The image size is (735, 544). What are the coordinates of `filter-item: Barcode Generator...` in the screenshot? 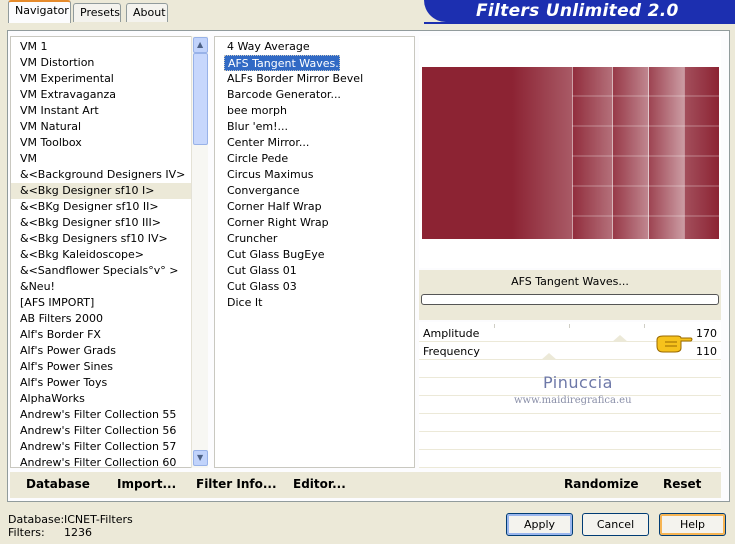 It's located at (319, 95).